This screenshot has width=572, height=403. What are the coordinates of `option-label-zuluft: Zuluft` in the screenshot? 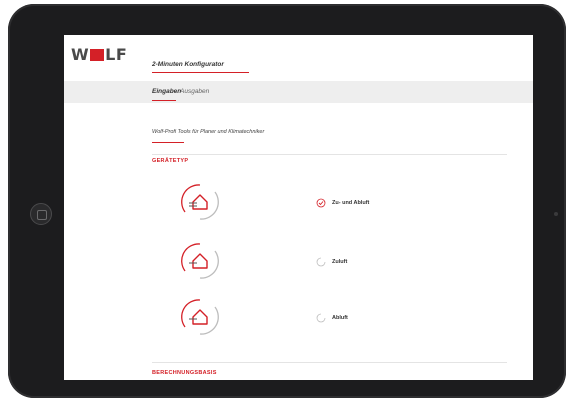 It's located at (339, 262).